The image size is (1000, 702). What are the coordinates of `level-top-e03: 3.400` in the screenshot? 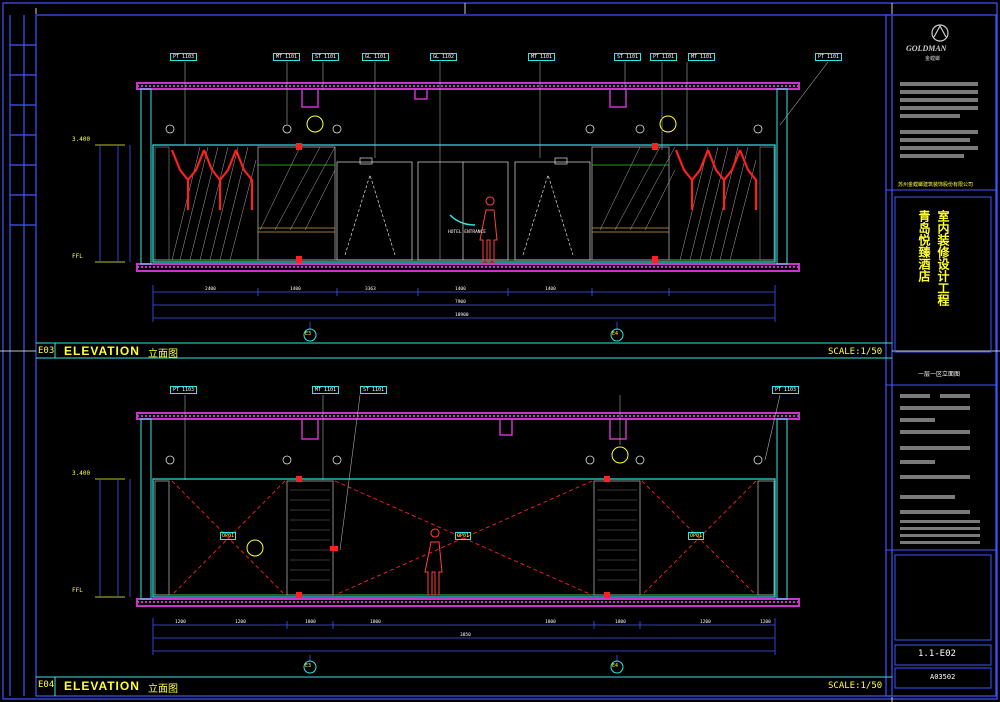 It's located at (81, 139).